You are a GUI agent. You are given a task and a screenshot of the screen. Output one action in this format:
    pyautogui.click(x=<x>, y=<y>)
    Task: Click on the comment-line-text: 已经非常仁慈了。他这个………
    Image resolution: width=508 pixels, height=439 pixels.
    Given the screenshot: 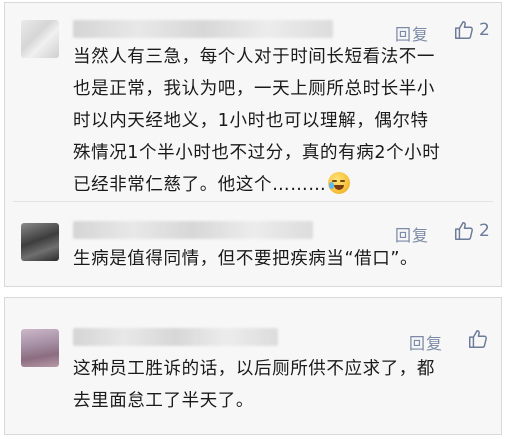 What is the action you would take?
    pyautogui.click(x=200, y=185)
    